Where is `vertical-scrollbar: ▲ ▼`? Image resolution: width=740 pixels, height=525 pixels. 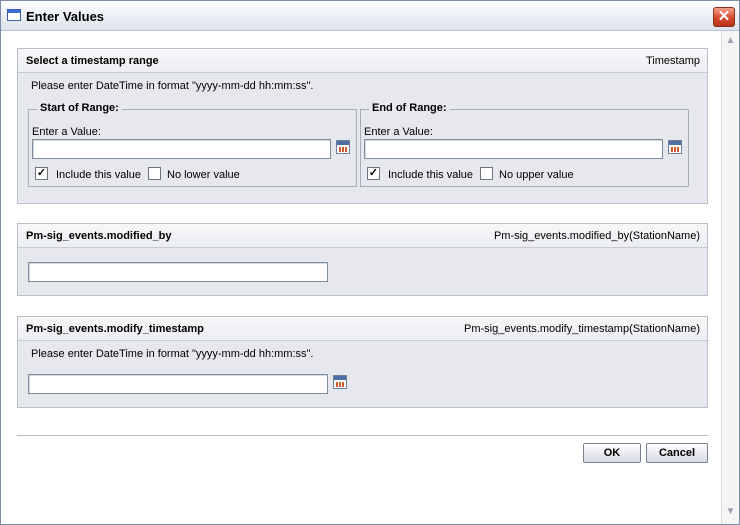
vertical-scrollbar: ▲ ▼ is located at coordinates (730, 277).